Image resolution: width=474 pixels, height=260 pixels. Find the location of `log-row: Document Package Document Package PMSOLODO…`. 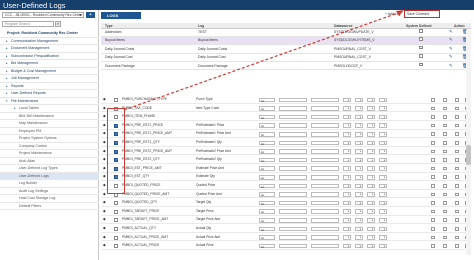

log-row: Document Package Document Package PMSOLODO… is located at coordinates (286, 66).